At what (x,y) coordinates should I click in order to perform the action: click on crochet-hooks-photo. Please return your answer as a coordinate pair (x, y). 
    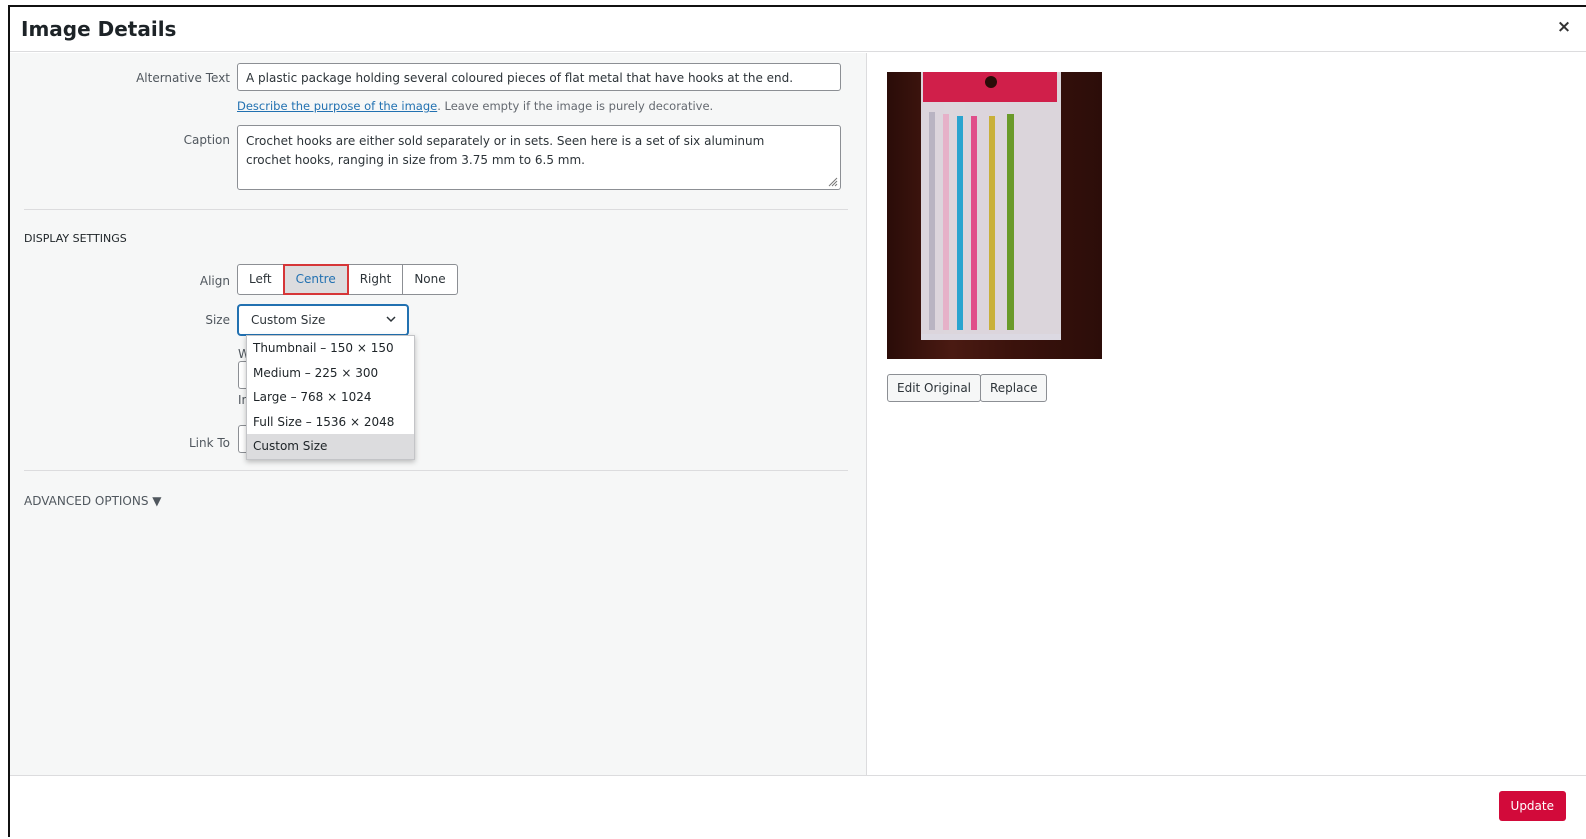
    Looking at the image, I should click on (994, 215).